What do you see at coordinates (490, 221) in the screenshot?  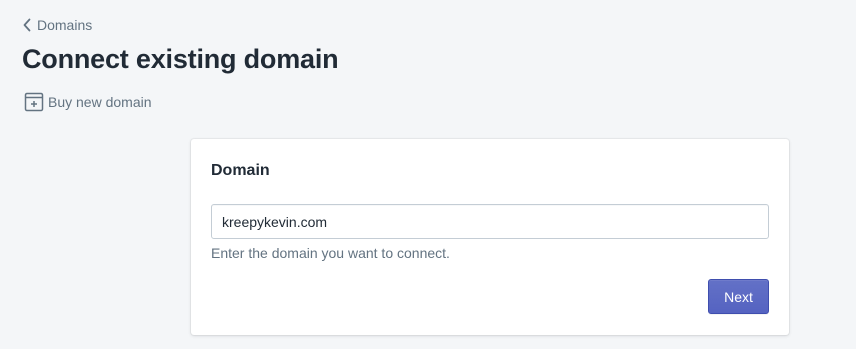 I see `domain-input` at bounding box center [490, 221].